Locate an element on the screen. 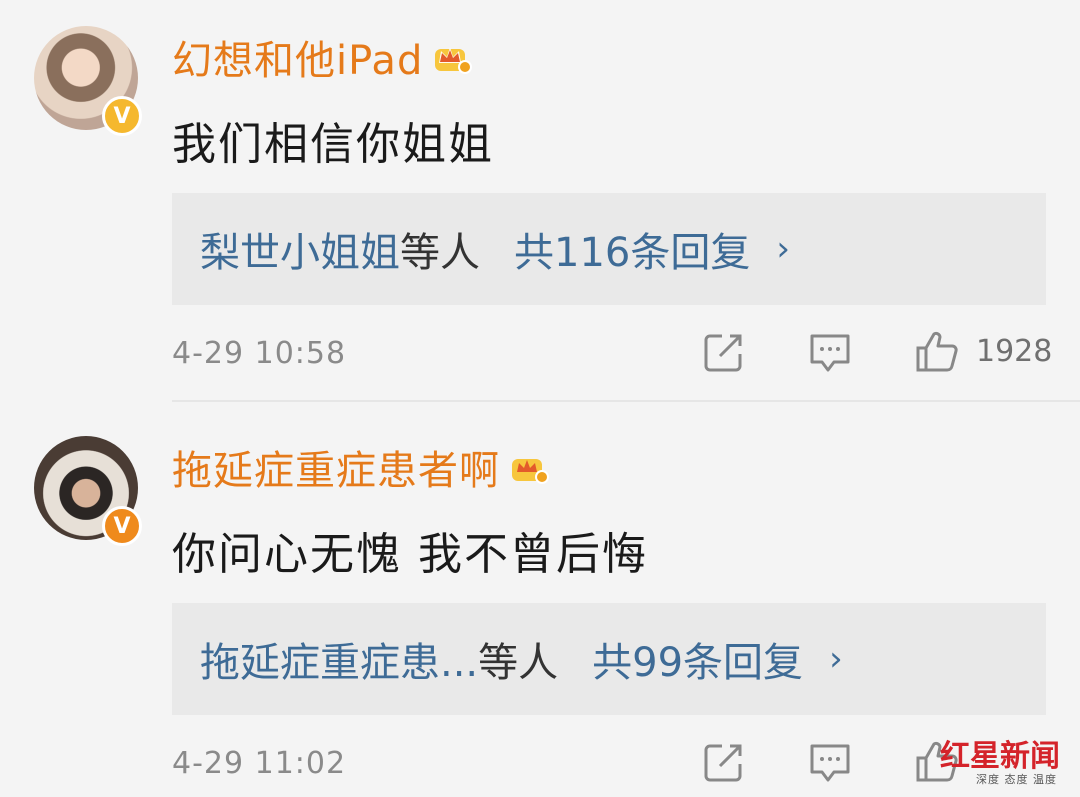 The height and width of the screenshot is (797, 1080). replies-expander: 拖延症重症患... 等人 共99条回复 › is located at coordinates (609, 659).